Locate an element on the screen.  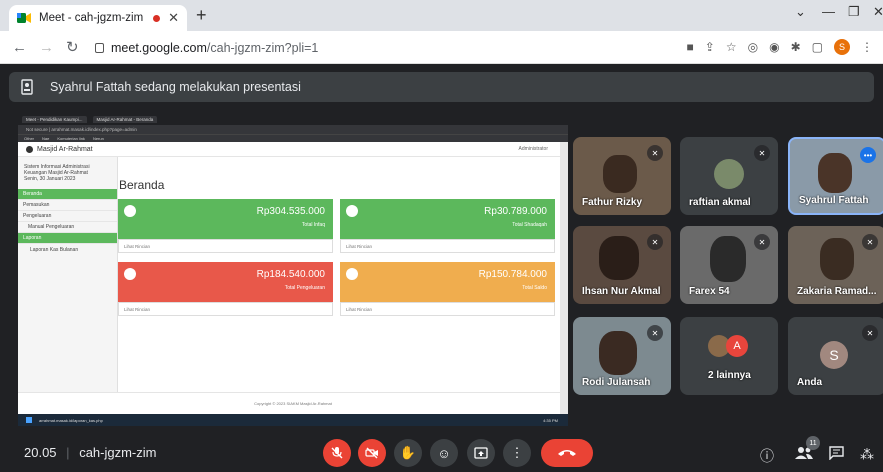
restore-icon: ❐ is located at coordinates (854, 12).